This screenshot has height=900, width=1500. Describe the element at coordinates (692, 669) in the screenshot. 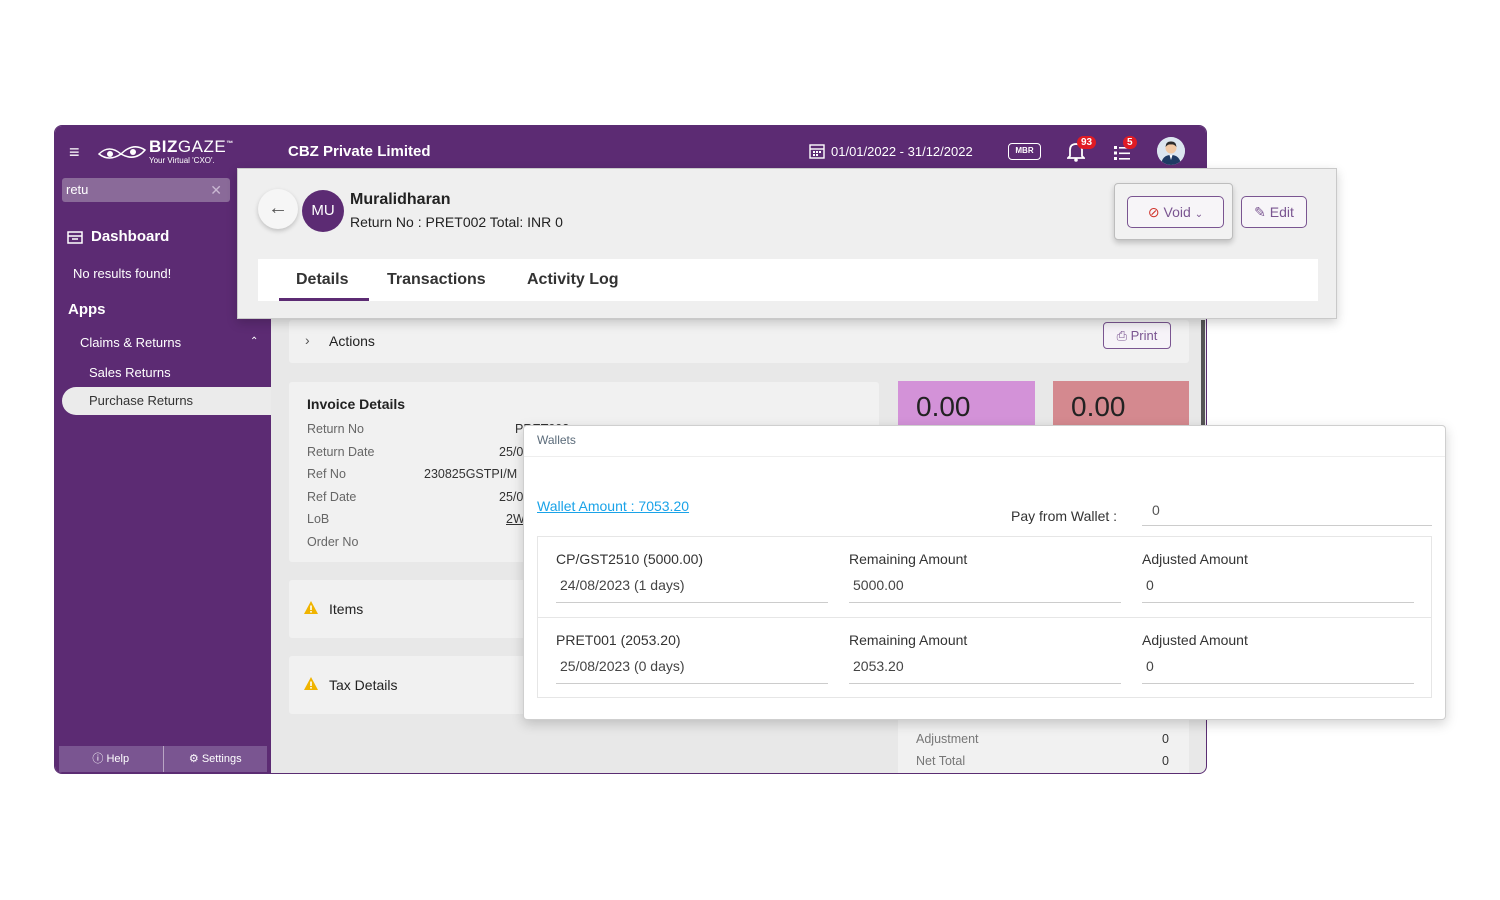

I see `wallet-entry-date: 25/08/2023 (0 days)` at that location.